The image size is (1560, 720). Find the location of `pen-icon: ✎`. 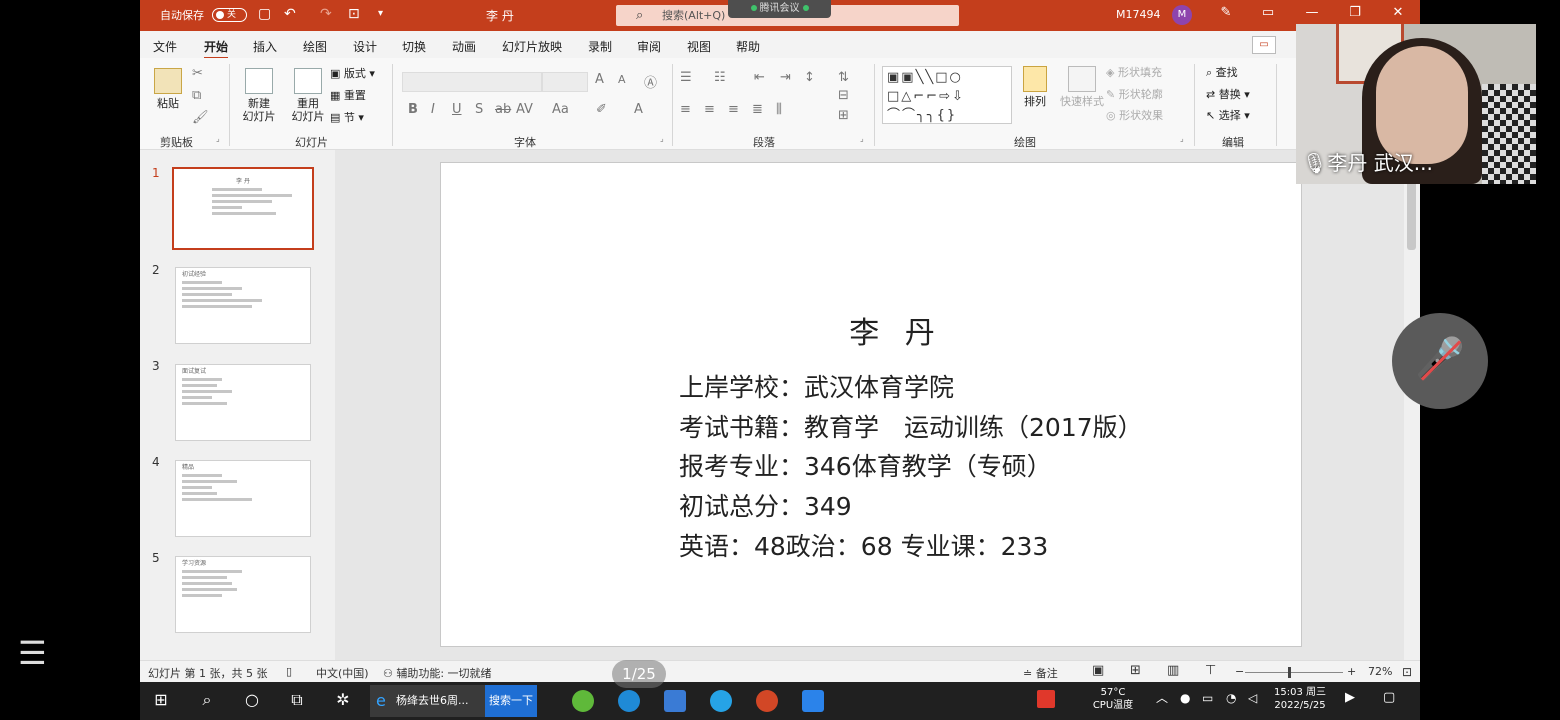

pen-icon: ✎ is located at coordinates (1226, 12).